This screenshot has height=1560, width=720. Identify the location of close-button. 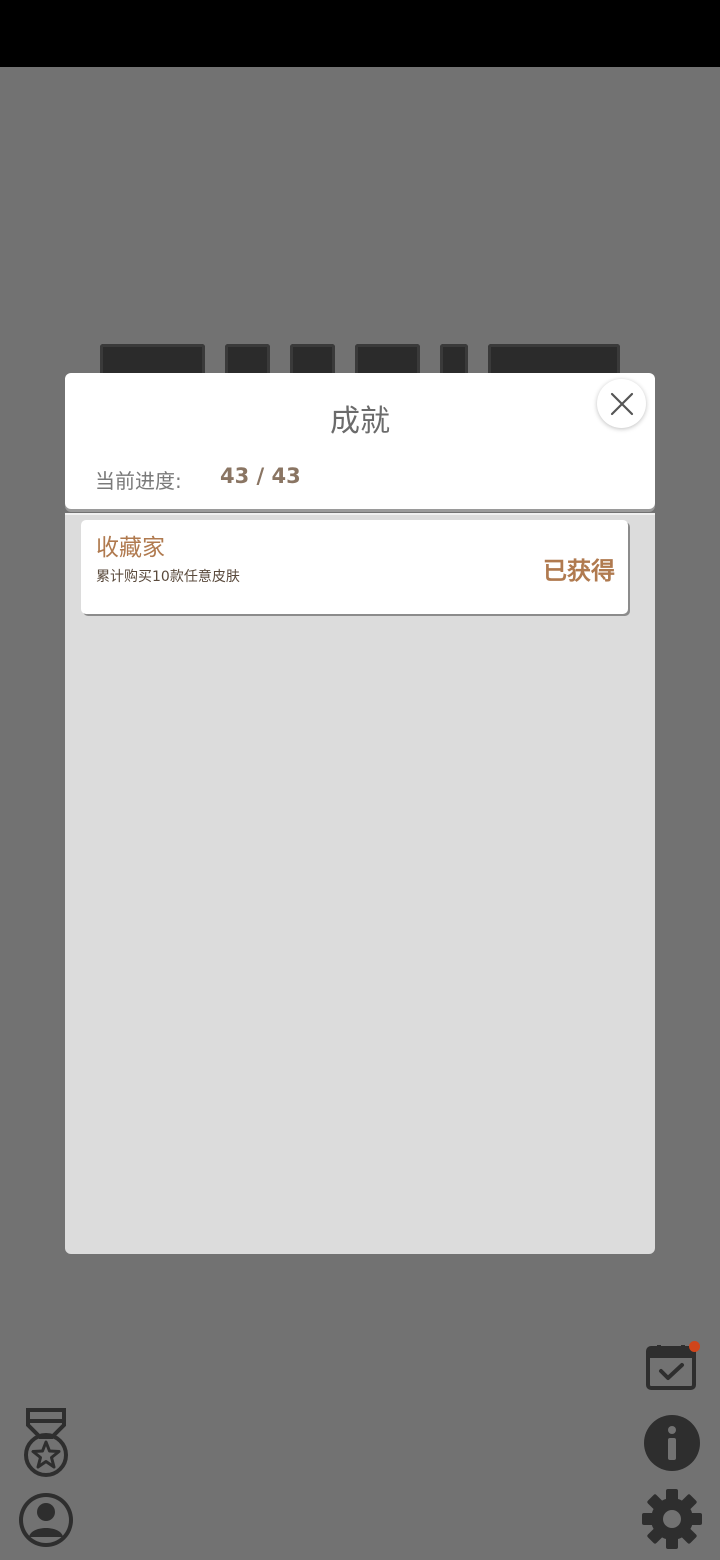
(621, 403).